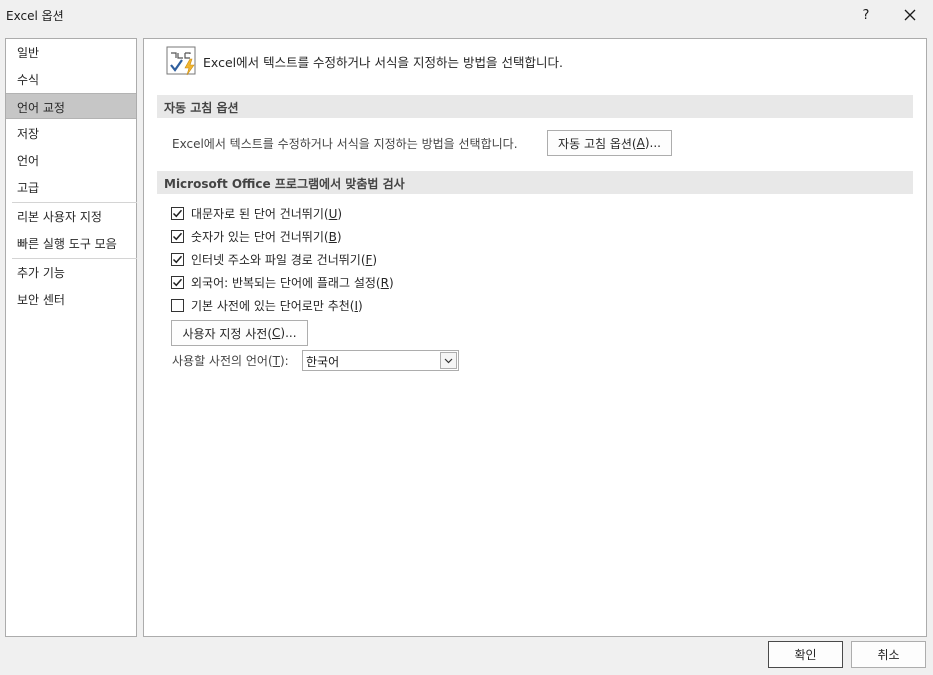 The width and height of the screenshot is (933, 675). What do you see at coordinates (230, 361) in the screenshot?
I see `dictionary-language-label: 사용할 사전의 언어(T):` at bounding box center [230, 361].